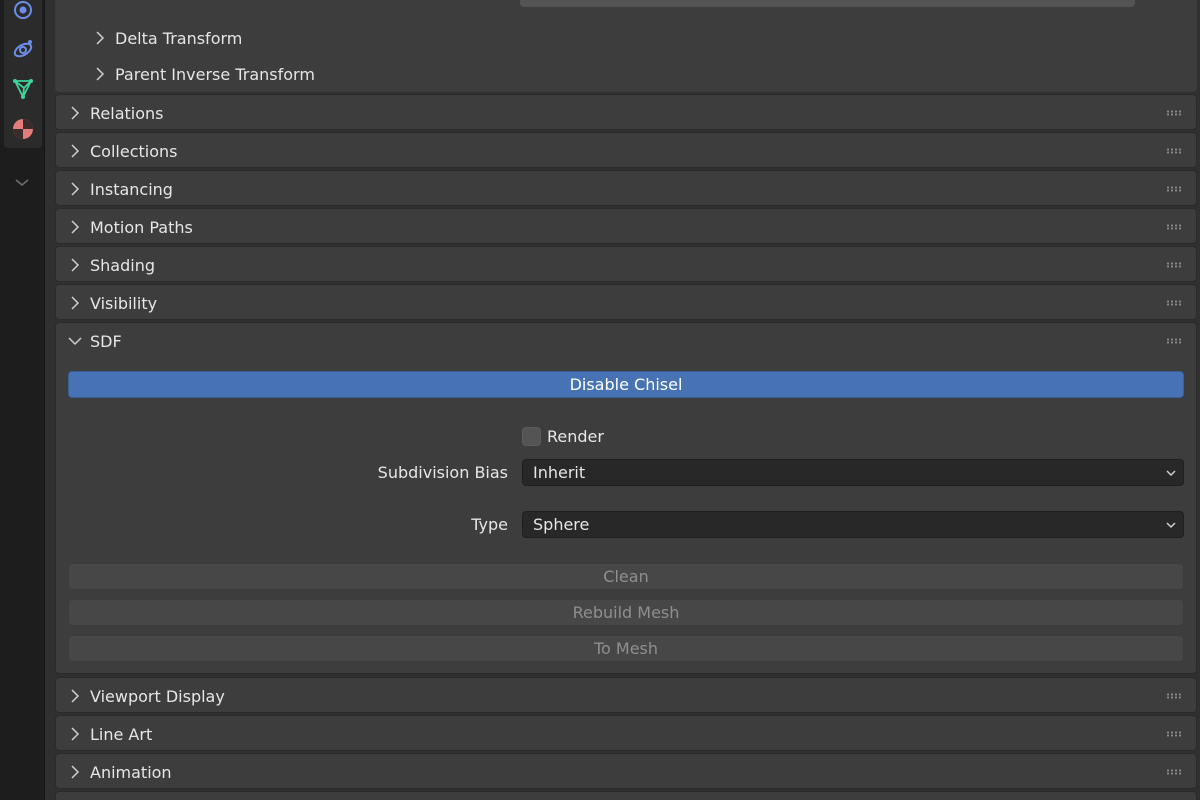 This screenshot has width=1200, height=800. Describe the element at coordinates (853, 472) in the screenshot. I see `subdivision-bias-dropdown: Inherit` at that location.